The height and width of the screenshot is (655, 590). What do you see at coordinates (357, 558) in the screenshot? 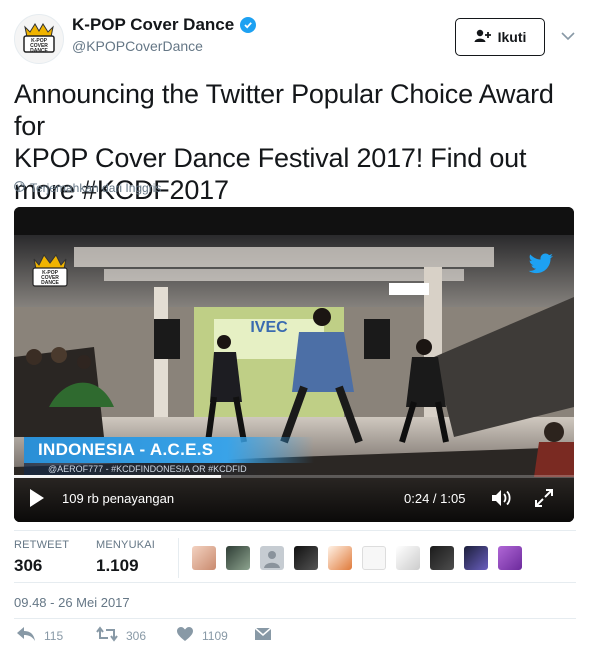
I see `liker-avatars` at bounding box center [357, 558].